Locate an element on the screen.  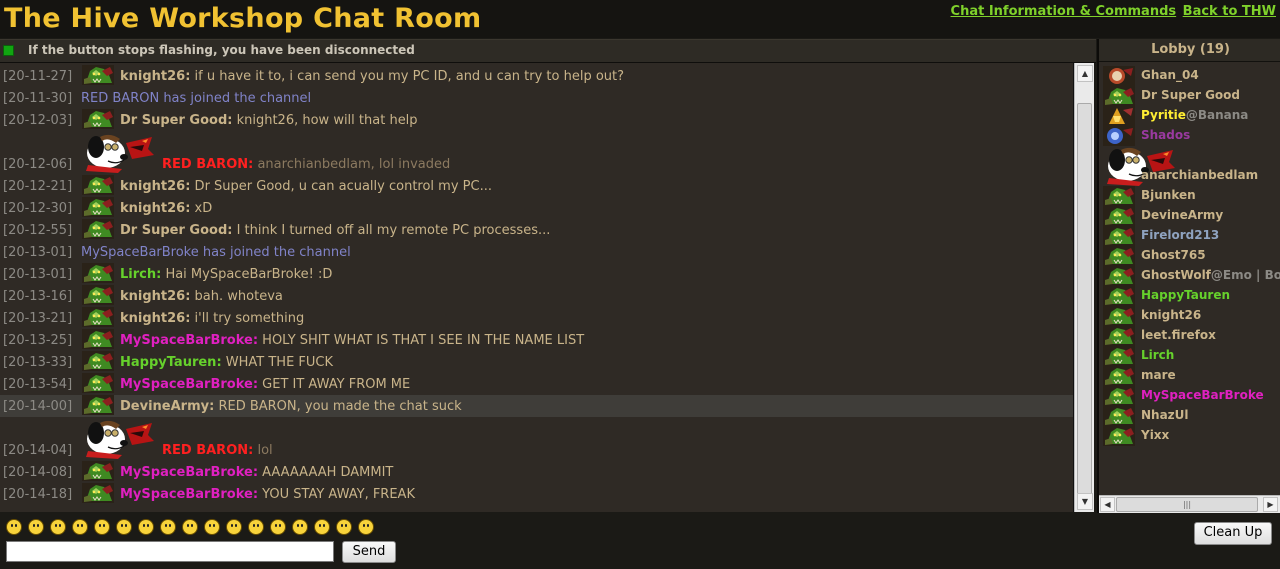
emoticon-cry-icon is located at coordinates (366, 527).